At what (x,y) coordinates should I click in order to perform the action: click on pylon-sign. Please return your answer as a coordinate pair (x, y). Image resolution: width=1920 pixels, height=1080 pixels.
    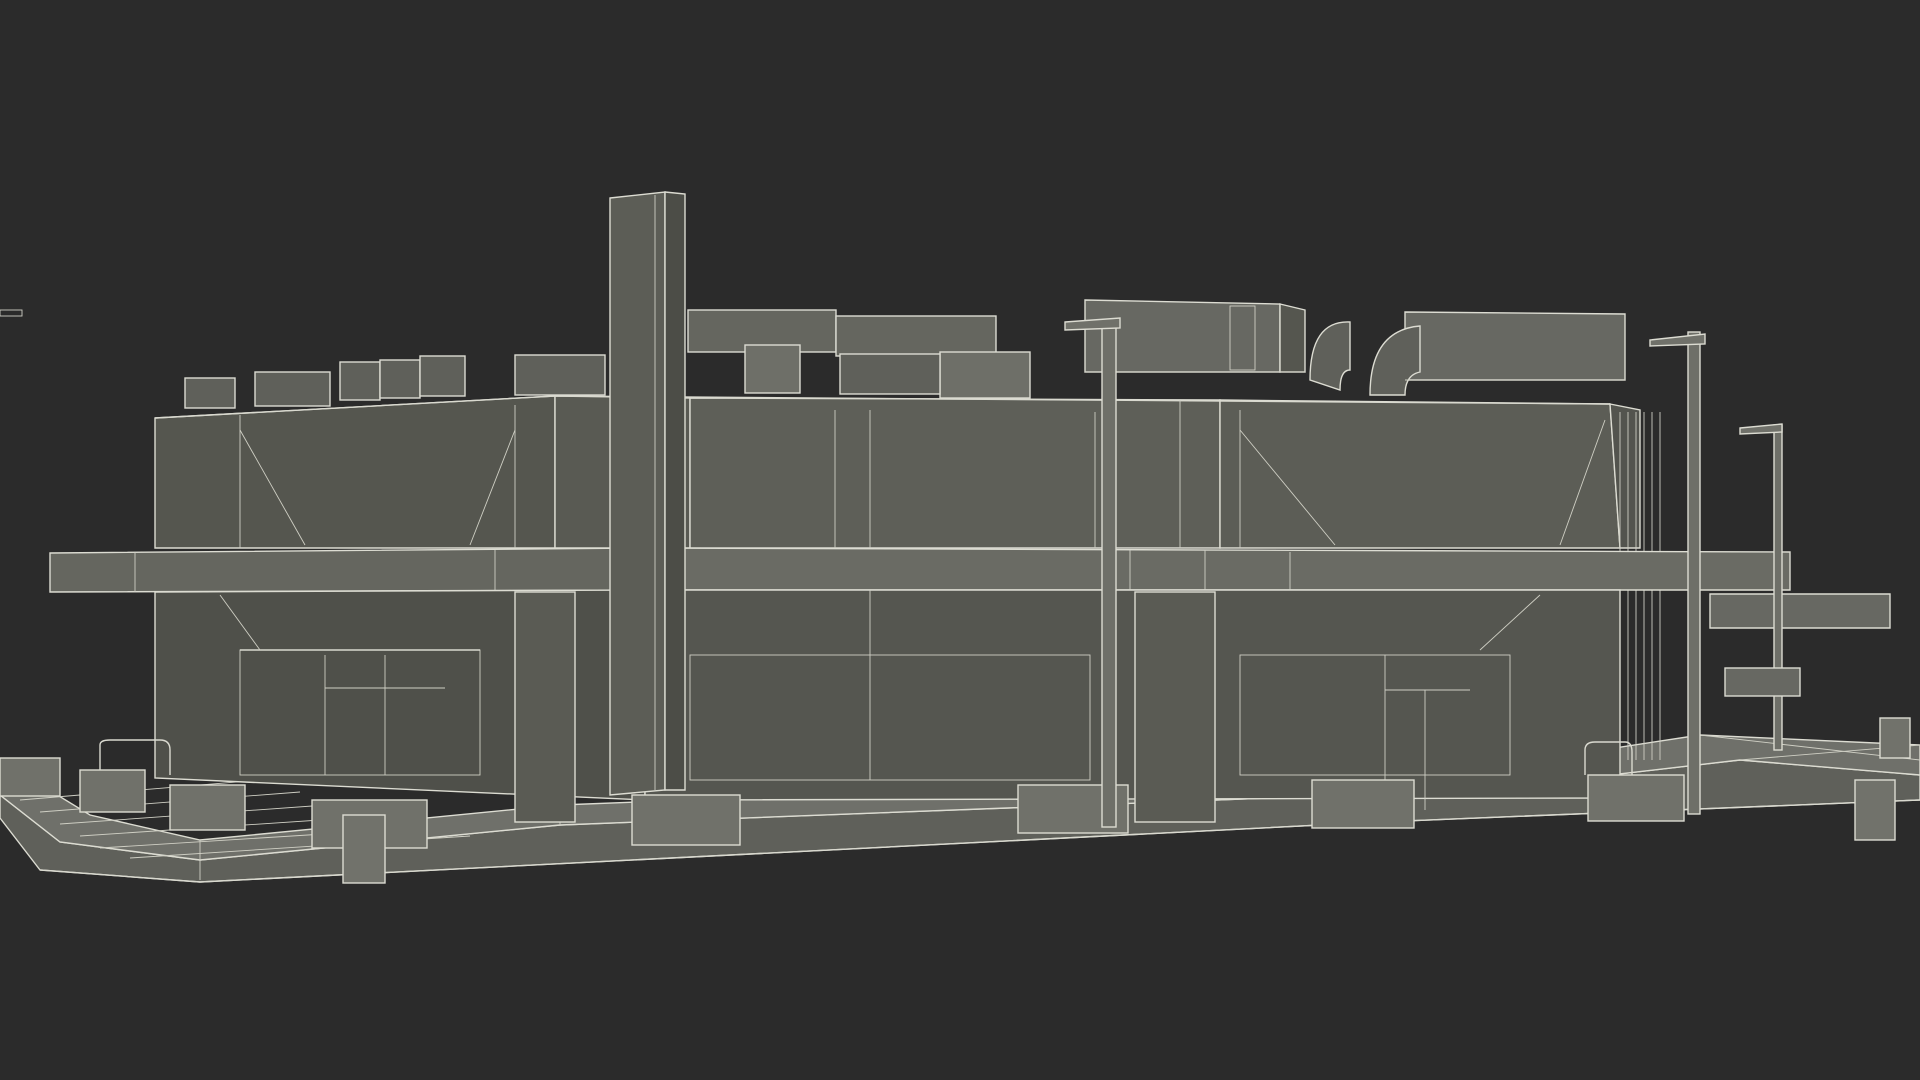
    Looking at the image, I should click on (647, 493).